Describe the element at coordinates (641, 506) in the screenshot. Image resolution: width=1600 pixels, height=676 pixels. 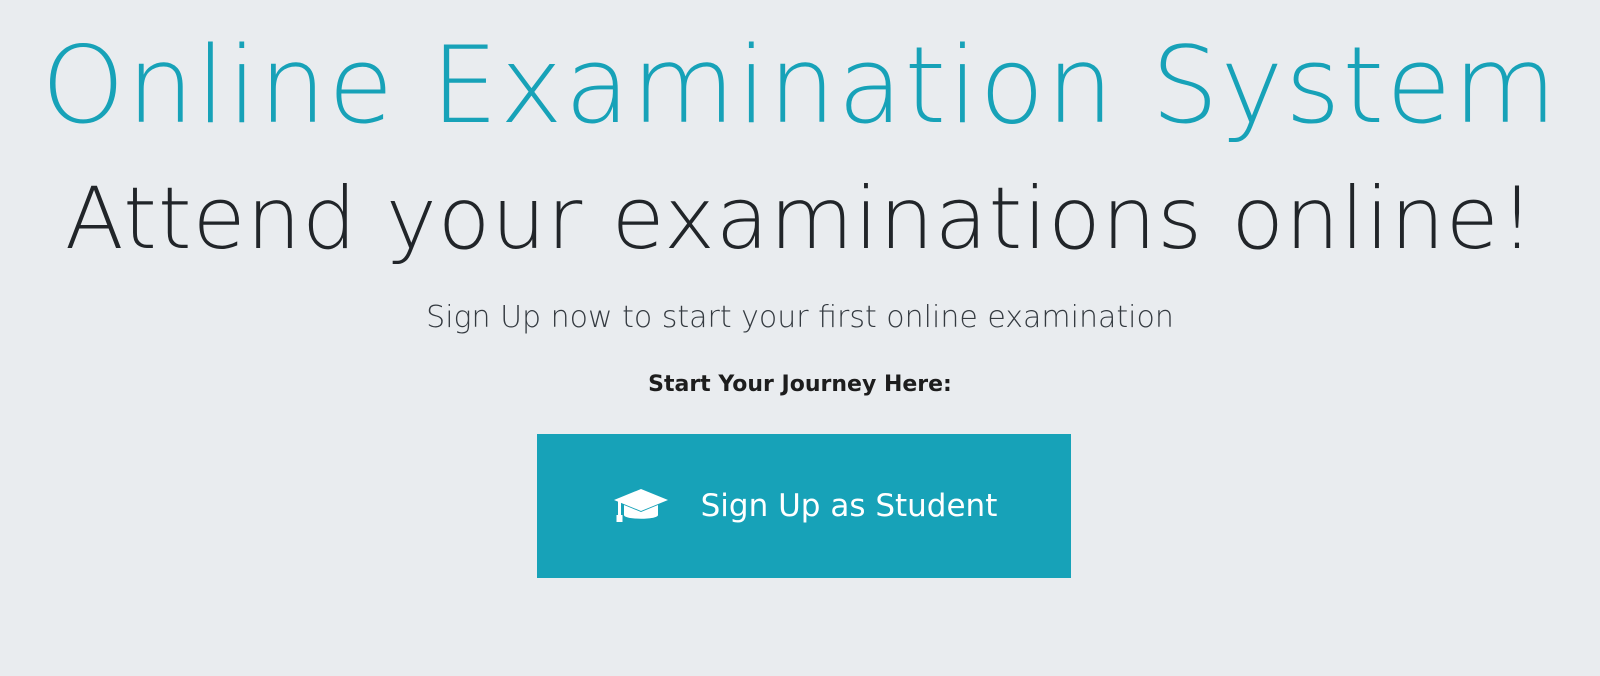
I see `graduation-cap-icon` at that location.